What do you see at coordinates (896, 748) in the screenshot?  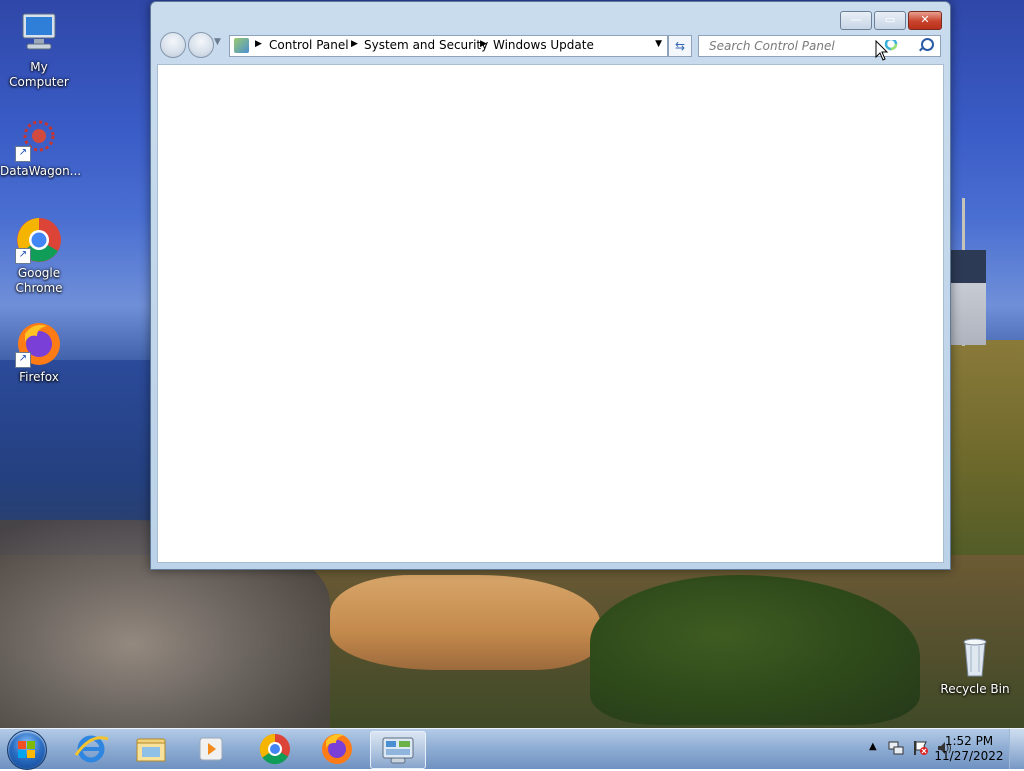 I see `network-icon` at bounding box center [896, 748].